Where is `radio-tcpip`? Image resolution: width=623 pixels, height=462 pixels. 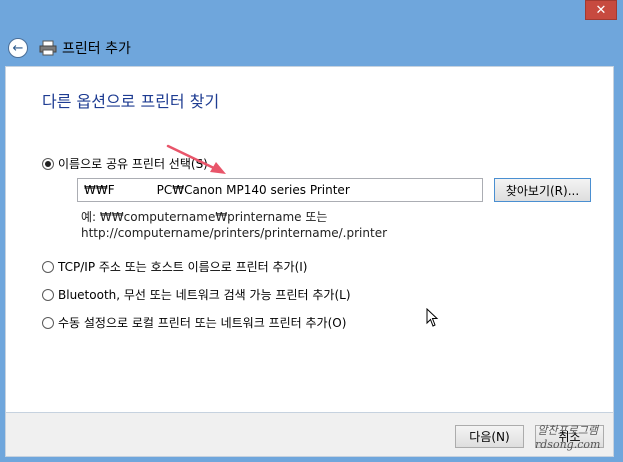
radio-tcpip is located at coordinates (48, 266).